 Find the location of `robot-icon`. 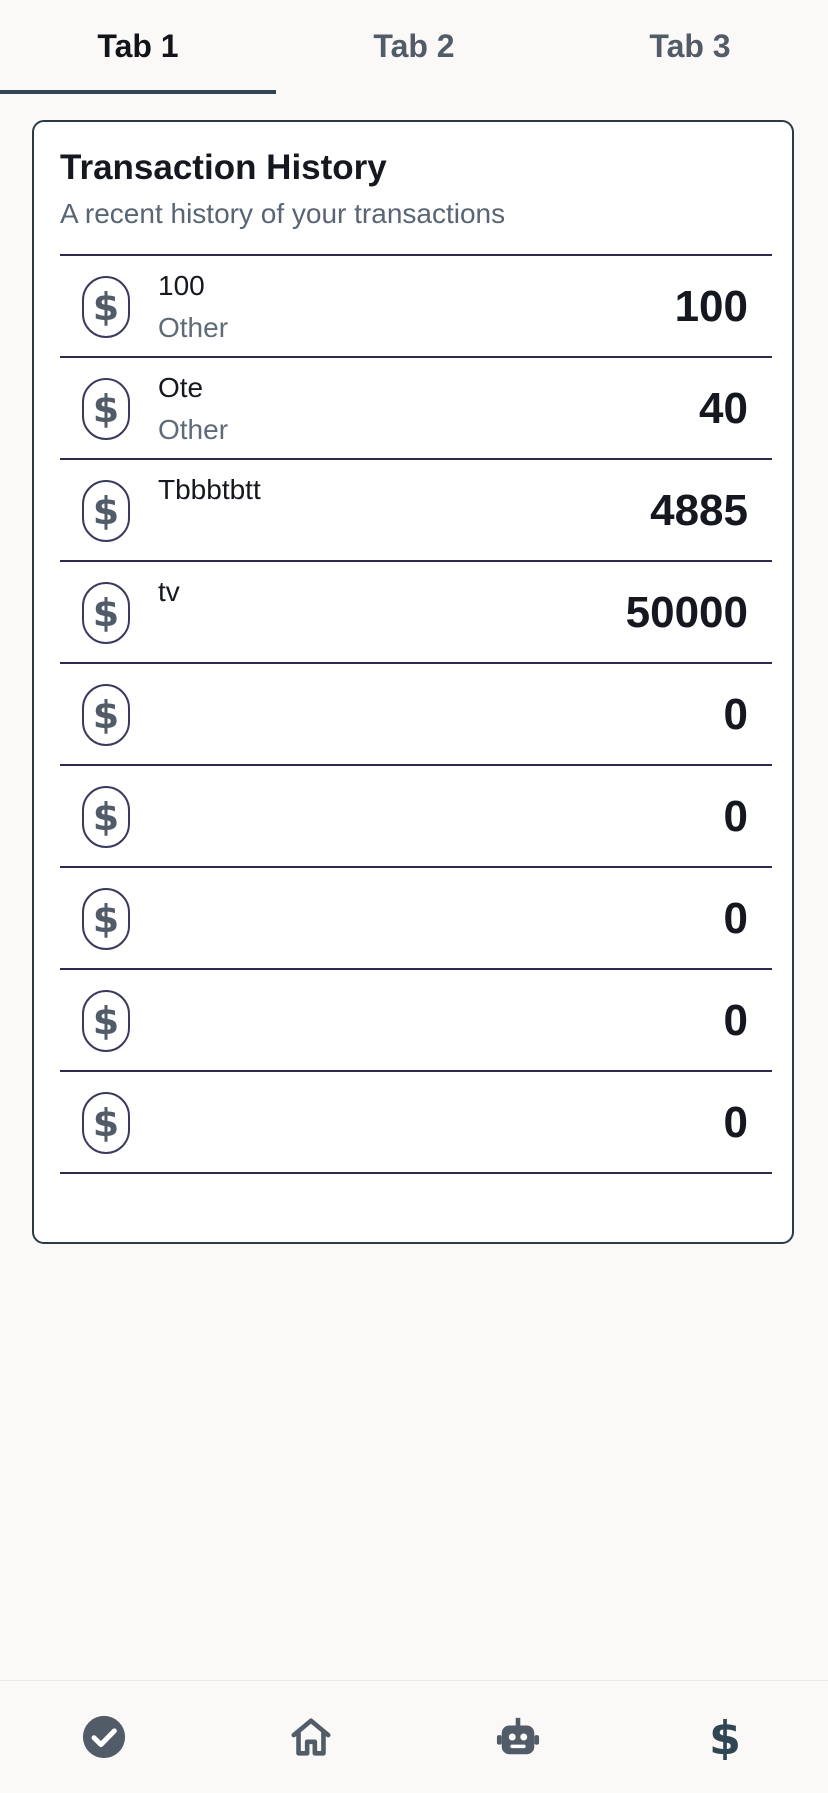

robot-icon is located at coordinates (517, 1736).